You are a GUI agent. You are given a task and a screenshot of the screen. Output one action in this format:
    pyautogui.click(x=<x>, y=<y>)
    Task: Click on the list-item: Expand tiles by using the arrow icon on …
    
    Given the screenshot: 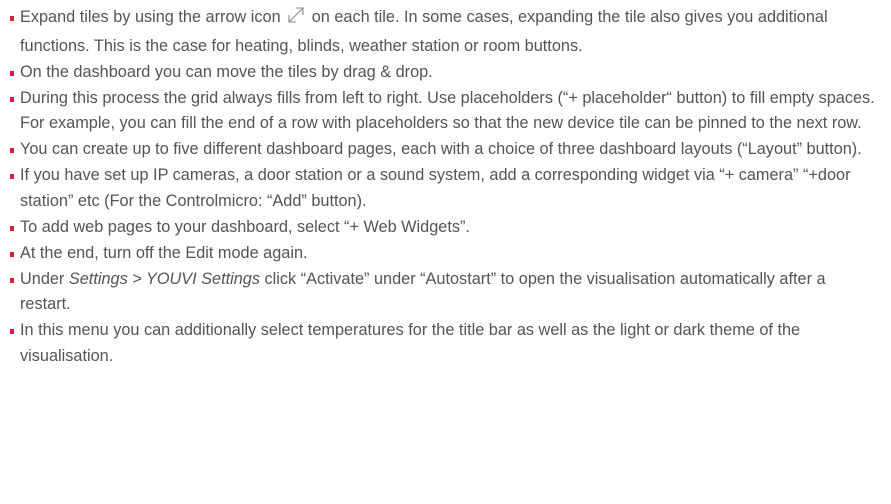 What is the action you would take?
    pyautogui.click(x=445, y=32)
    